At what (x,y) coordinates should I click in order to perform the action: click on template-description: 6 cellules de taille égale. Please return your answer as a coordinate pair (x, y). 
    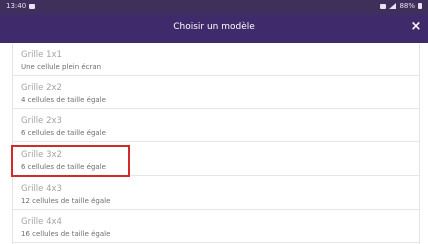
    Looking at the image, I should click on (63, 133).